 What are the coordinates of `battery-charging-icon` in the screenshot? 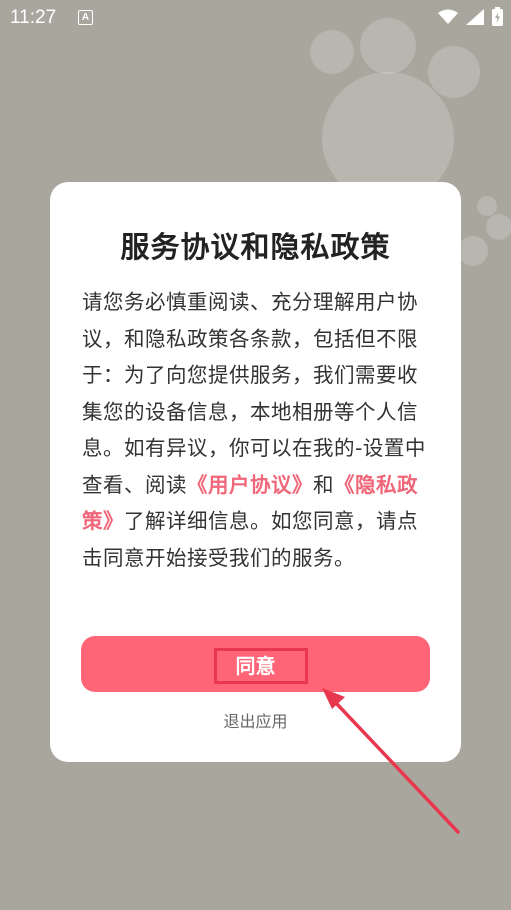 It's located at (497, 16).